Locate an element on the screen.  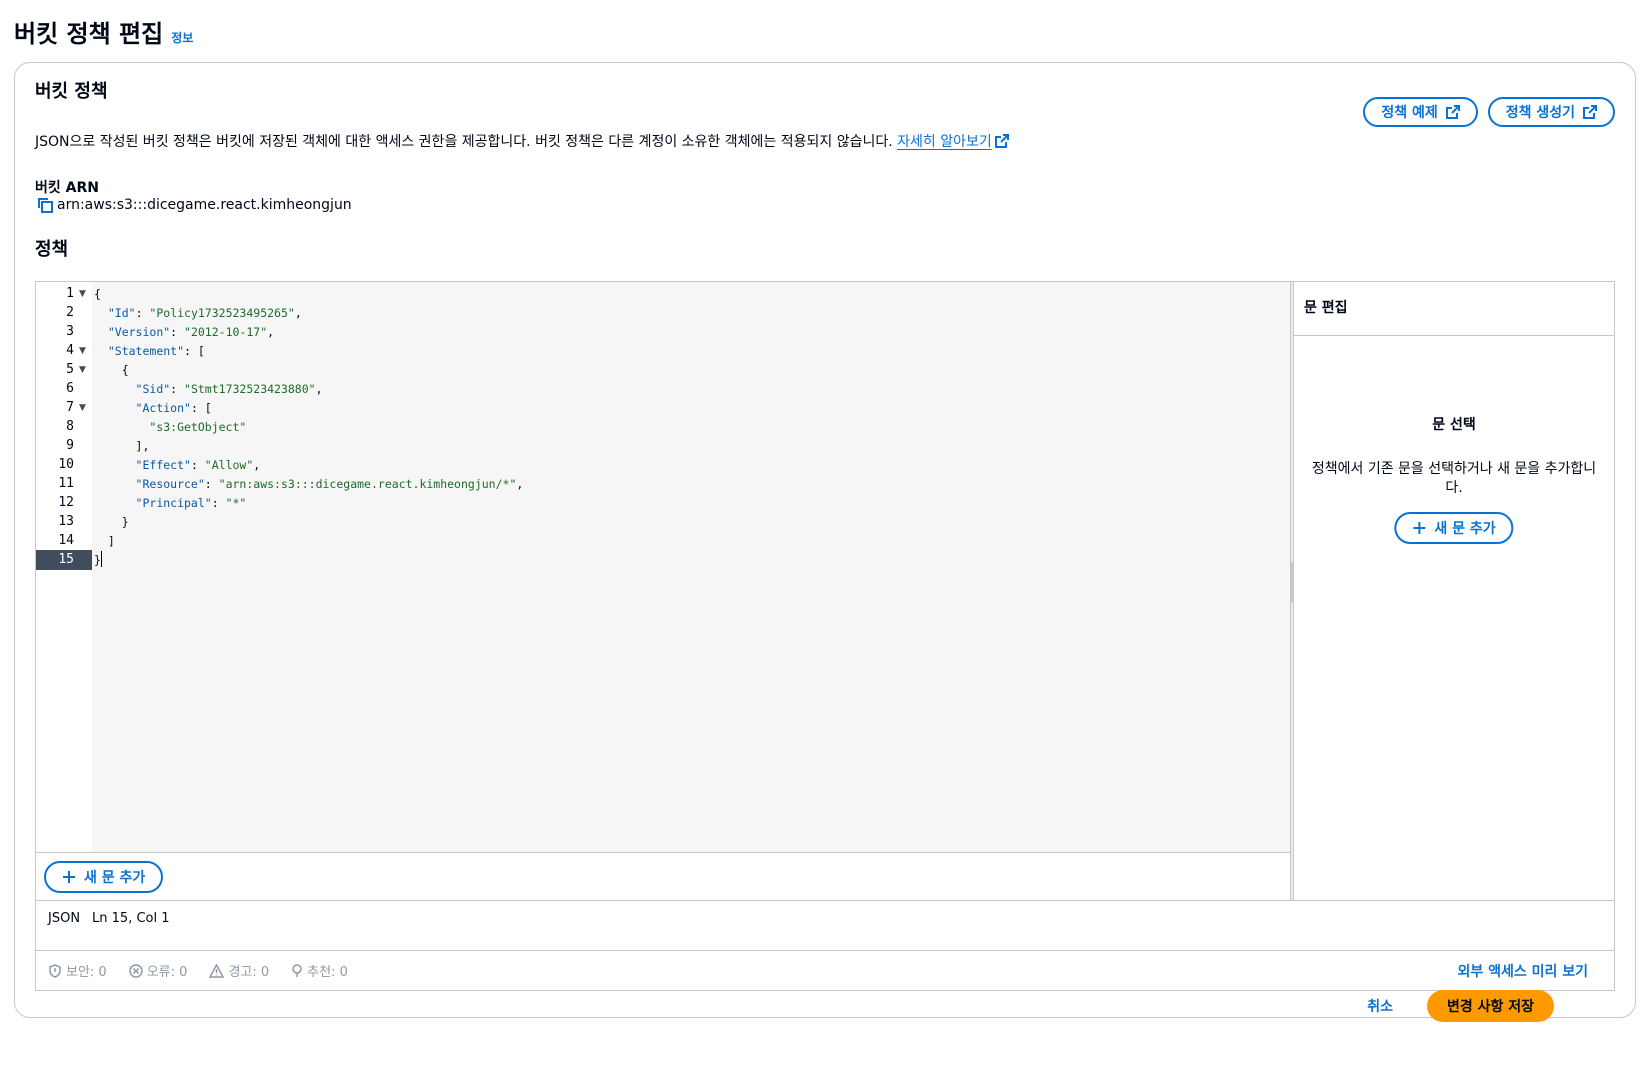
code-line: "s3:GetObject" is located at coordinates (198, 427).